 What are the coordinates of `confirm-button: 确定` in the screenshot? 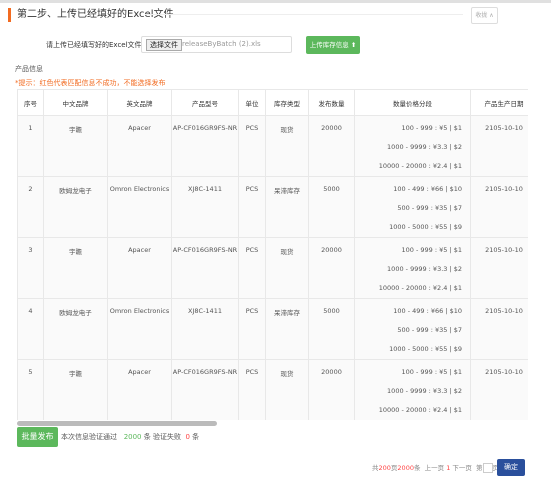 It's located at (511, 467).